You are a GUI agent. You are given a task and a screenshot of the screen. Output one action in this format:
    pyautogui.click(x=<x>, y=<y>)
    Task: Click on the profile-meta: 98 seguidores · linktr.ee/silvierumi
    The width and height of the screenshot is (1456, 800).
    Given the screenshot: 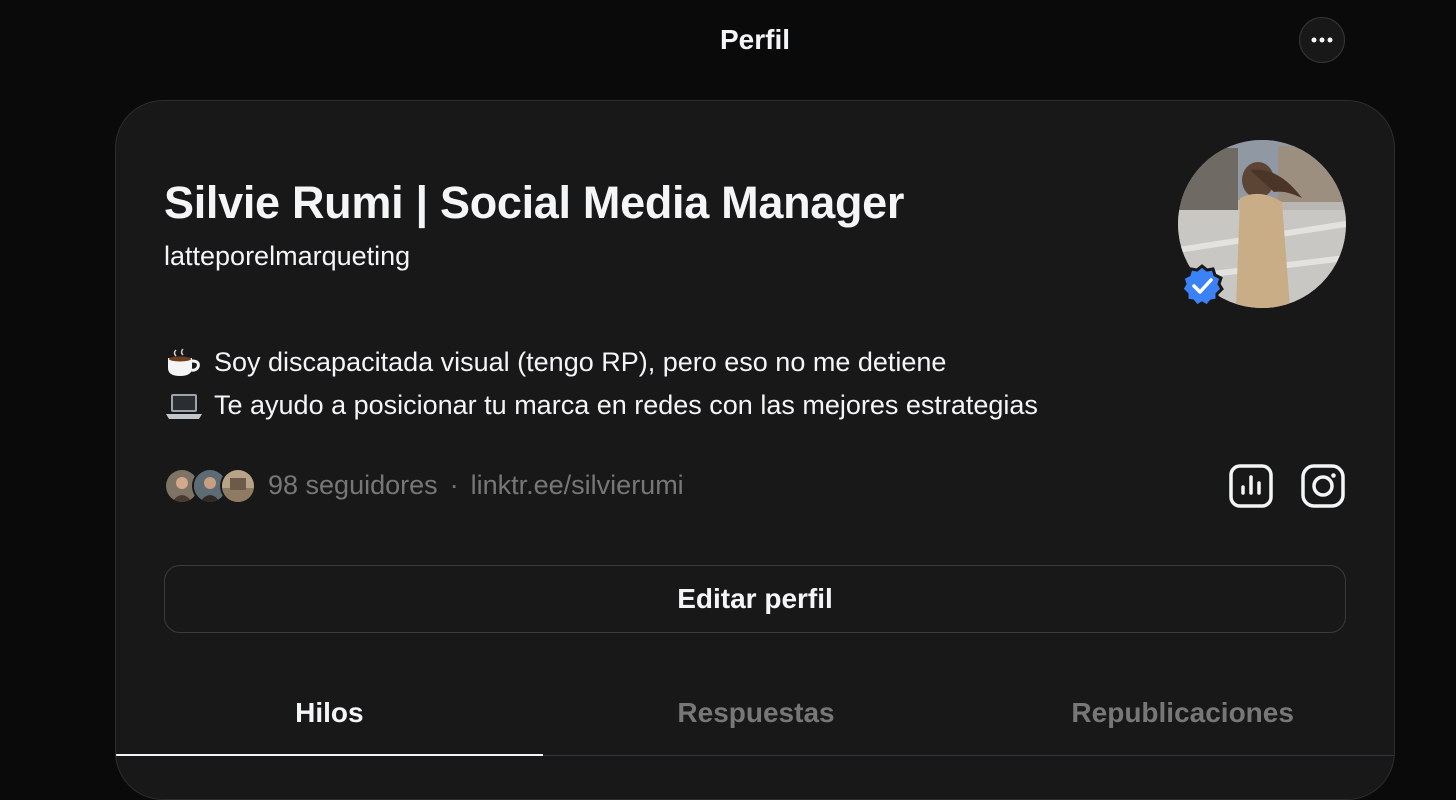 What is the action you would take?
    pyautogui.click(x=424, y=485)
    